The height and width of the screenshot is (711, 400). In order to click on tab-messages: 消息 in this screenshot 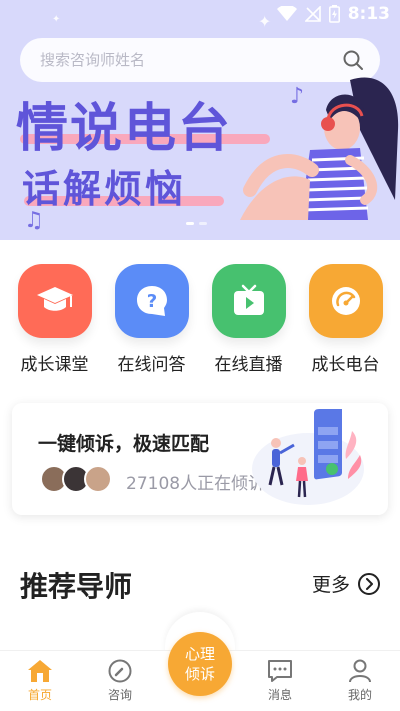, I will do `click(280, 681)`.